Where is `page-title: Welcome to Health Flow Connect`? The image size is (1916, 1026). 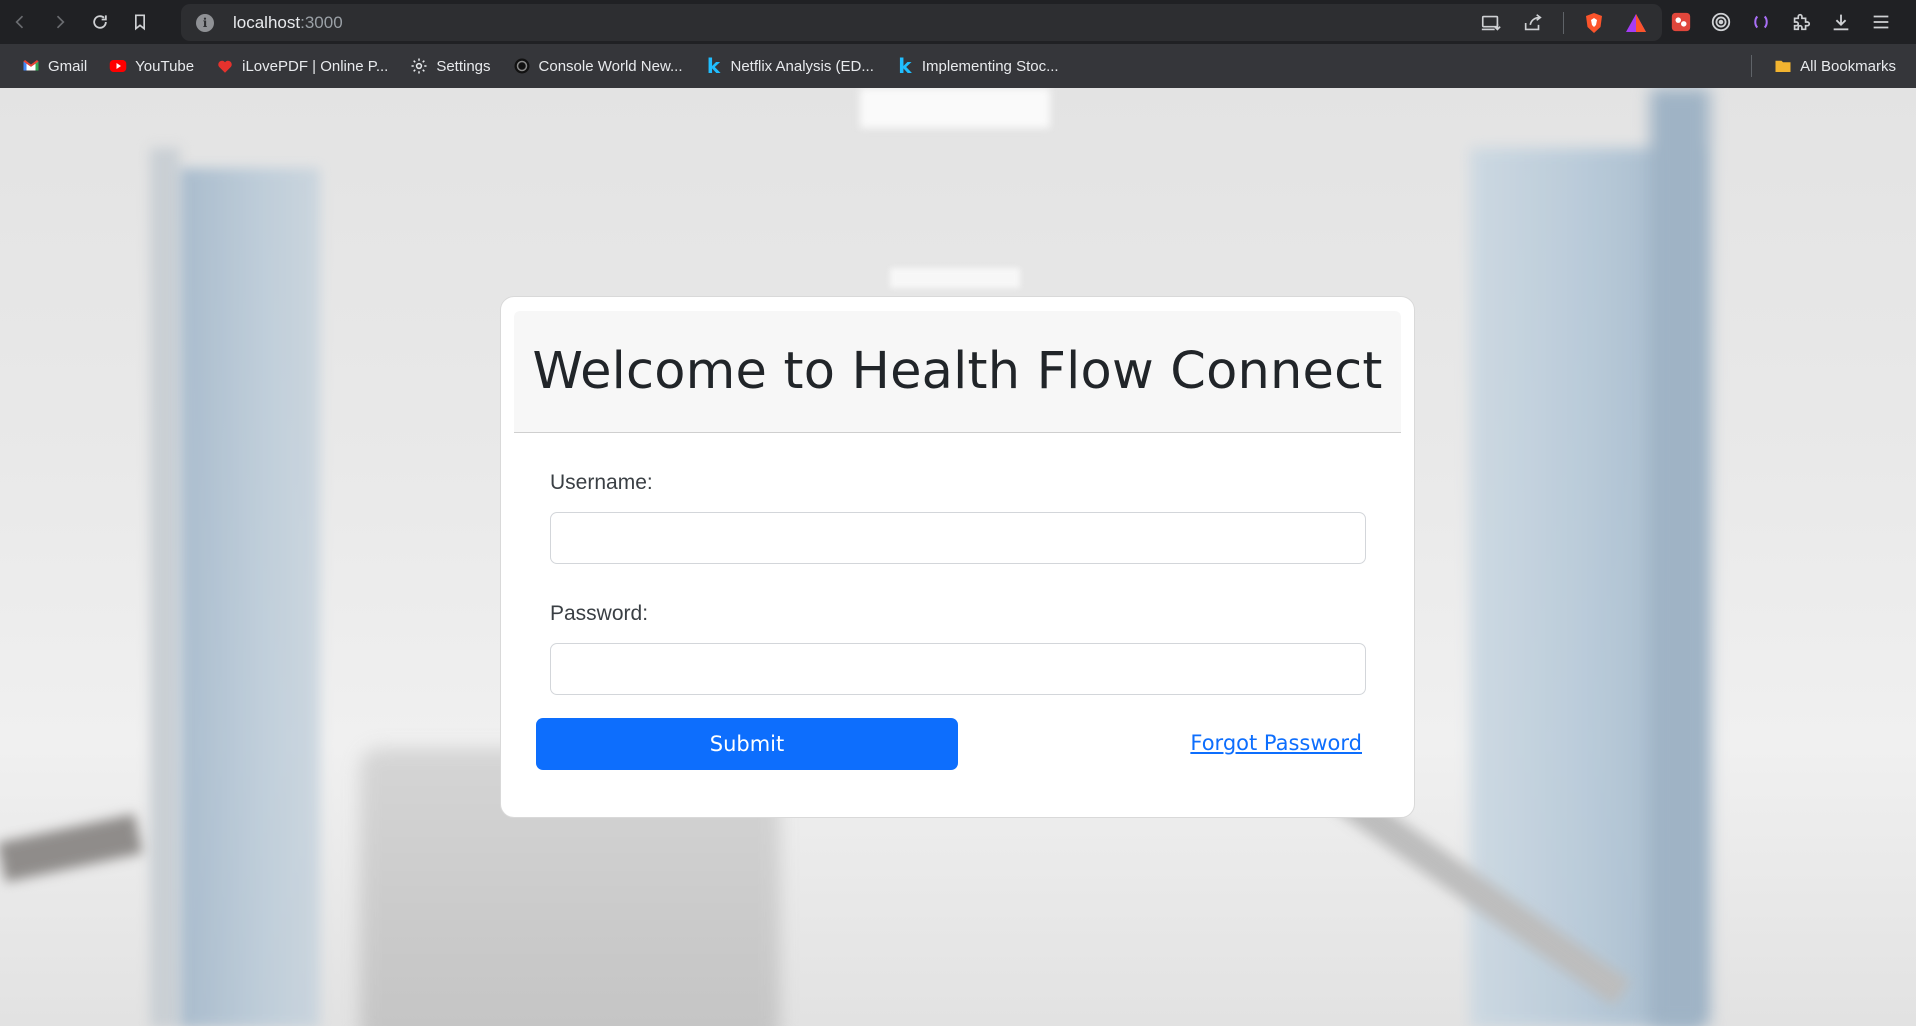
page-title: Welcome to Health Flow Connect is located at coordinates (957, 371).